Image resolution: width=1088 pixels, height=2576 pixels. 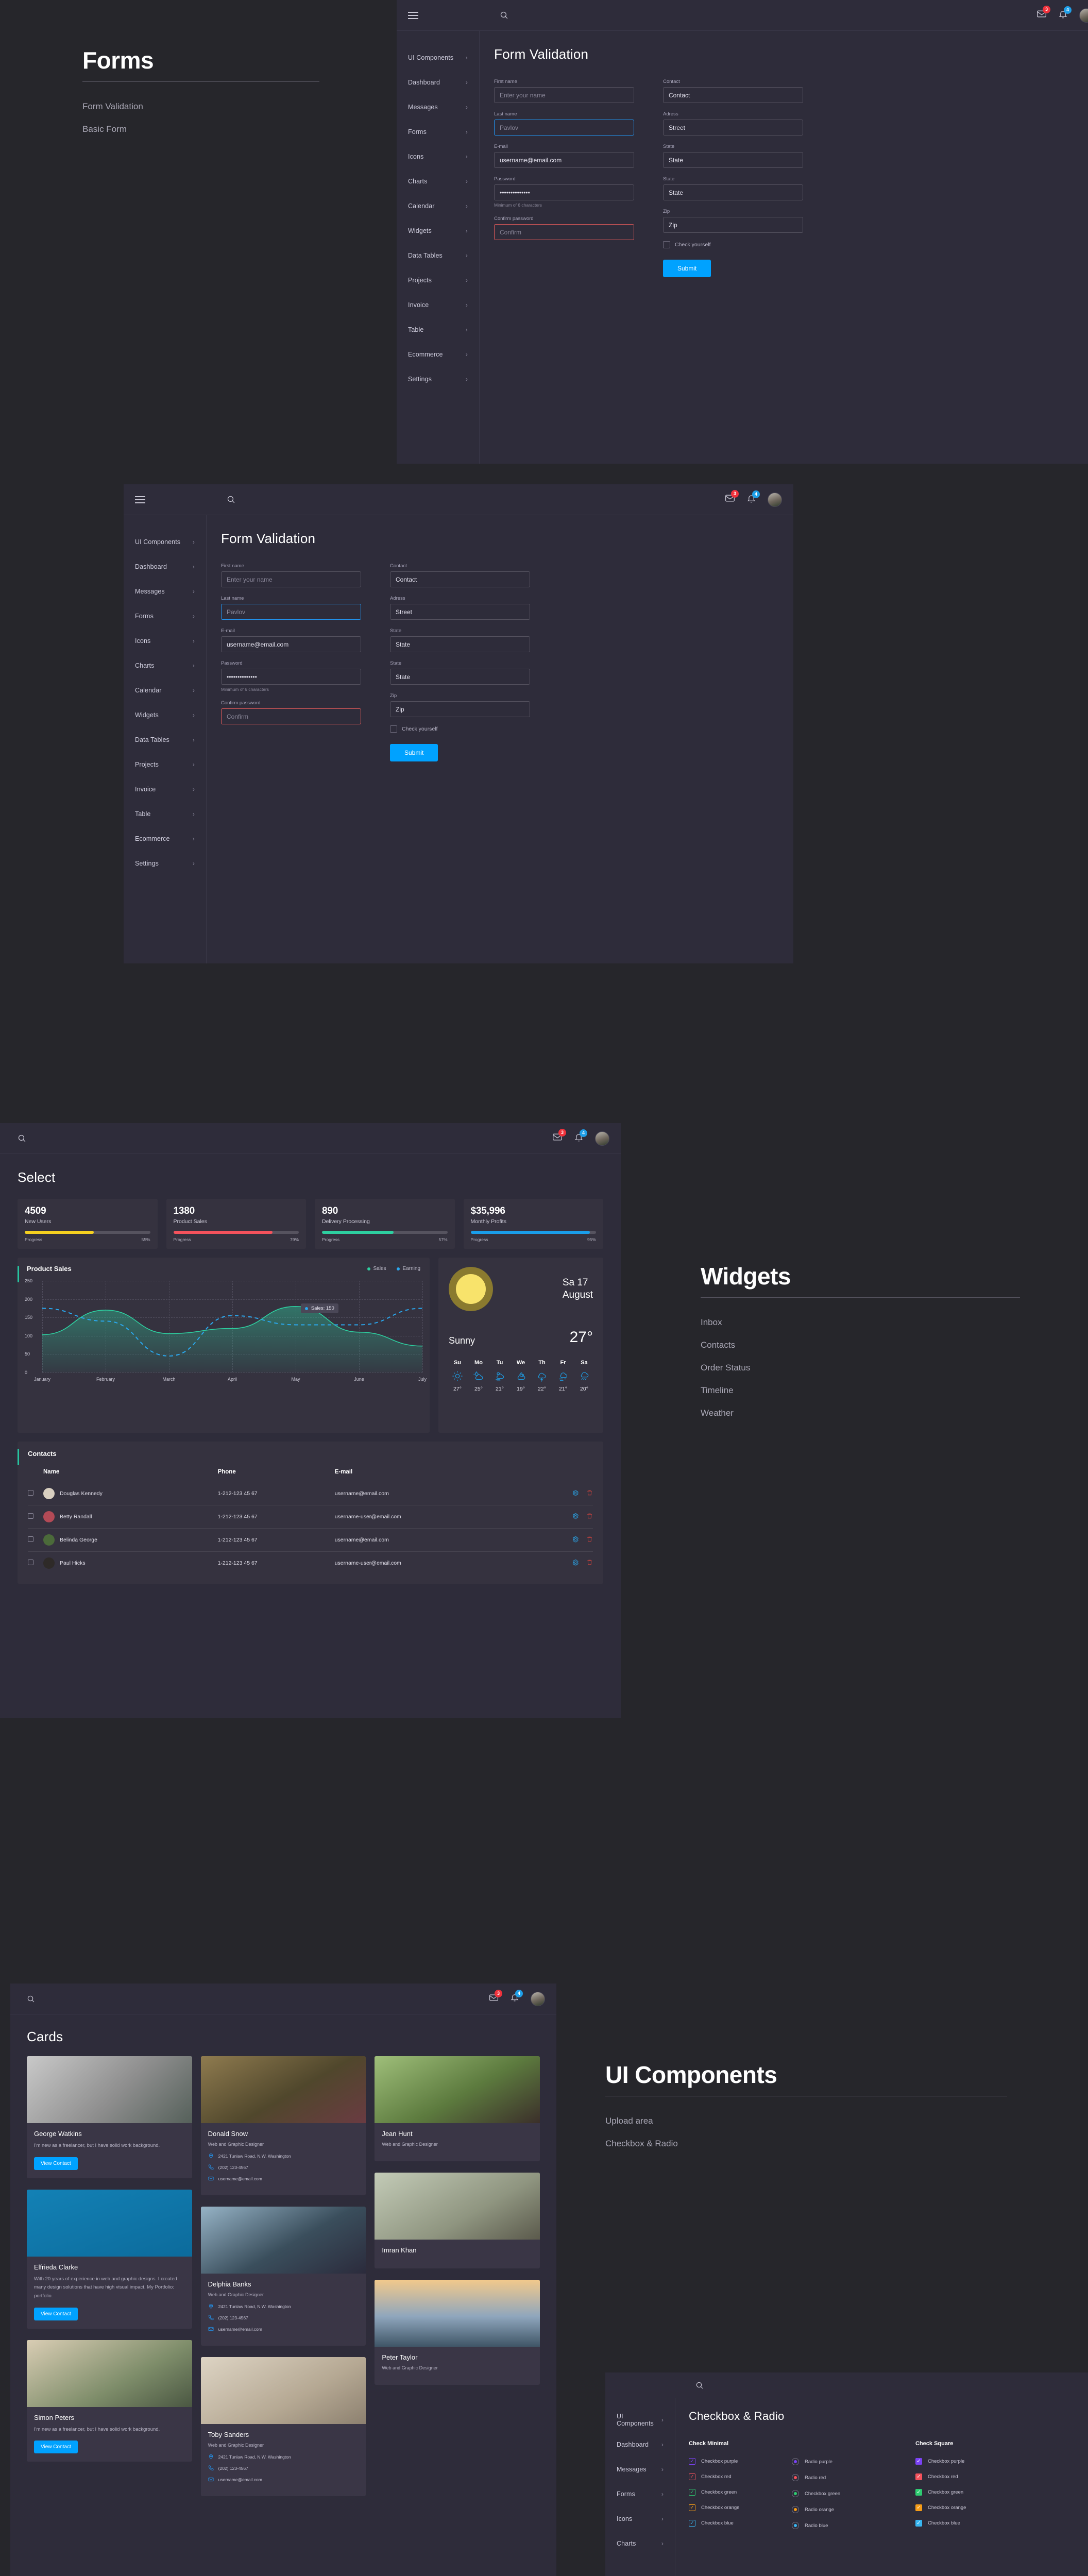 What do you see at coordinates (291, 612) in the screenshot?
I see `field-input: Pavlov` at bounding box center [291, 612].